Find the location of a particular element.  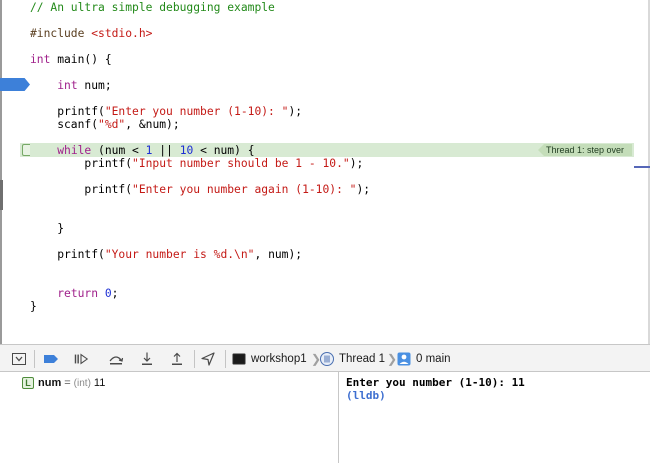

code-line: #include <stdio.h> is located at coordinates (91, 34).